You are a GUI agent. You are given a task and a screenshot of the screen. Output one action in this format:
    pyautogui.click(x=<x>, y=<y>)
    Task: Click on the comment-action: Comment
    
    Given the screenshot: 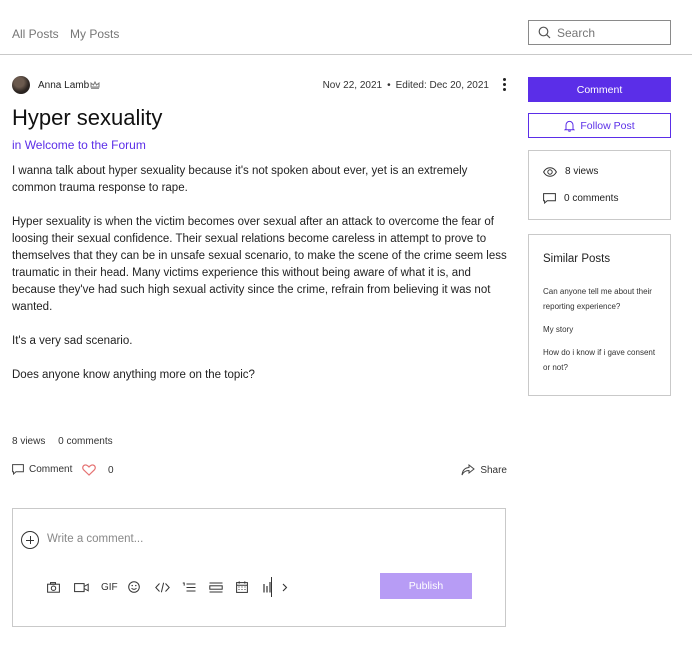 What is the action you would take?
    pyautogui.click(x=42, y=469)
    